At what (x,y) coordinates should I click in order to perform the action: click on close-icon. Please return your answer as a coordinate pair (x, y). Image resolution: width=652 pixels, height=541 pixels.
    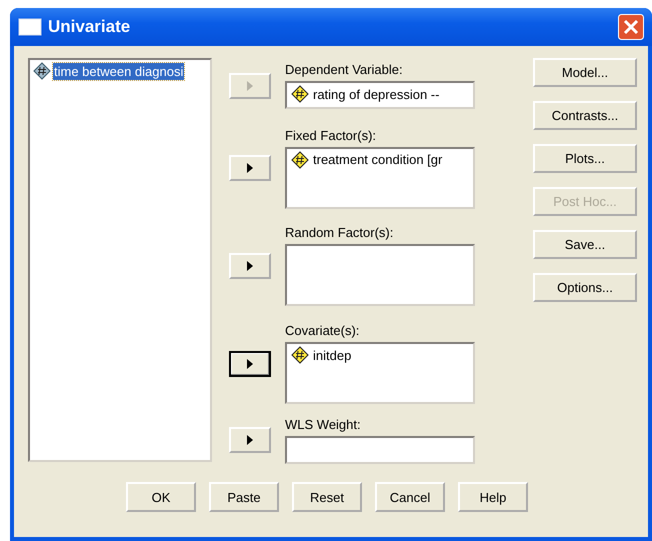
    Looking at the image, I should click on (631, 27).